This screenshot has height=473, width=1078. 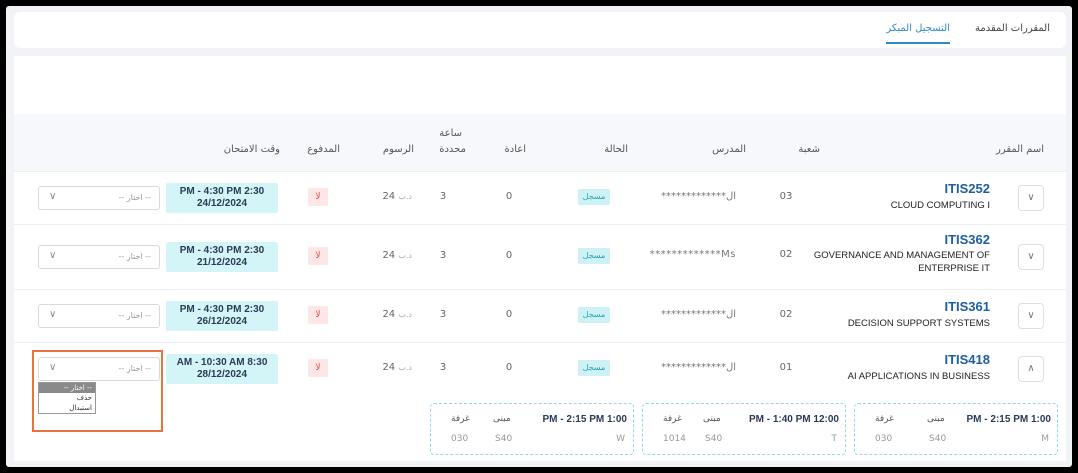 I want to click on exam-time-badge: PM - 4:30 PM 2:30 21/12/2024, so click(x=222, y=257).